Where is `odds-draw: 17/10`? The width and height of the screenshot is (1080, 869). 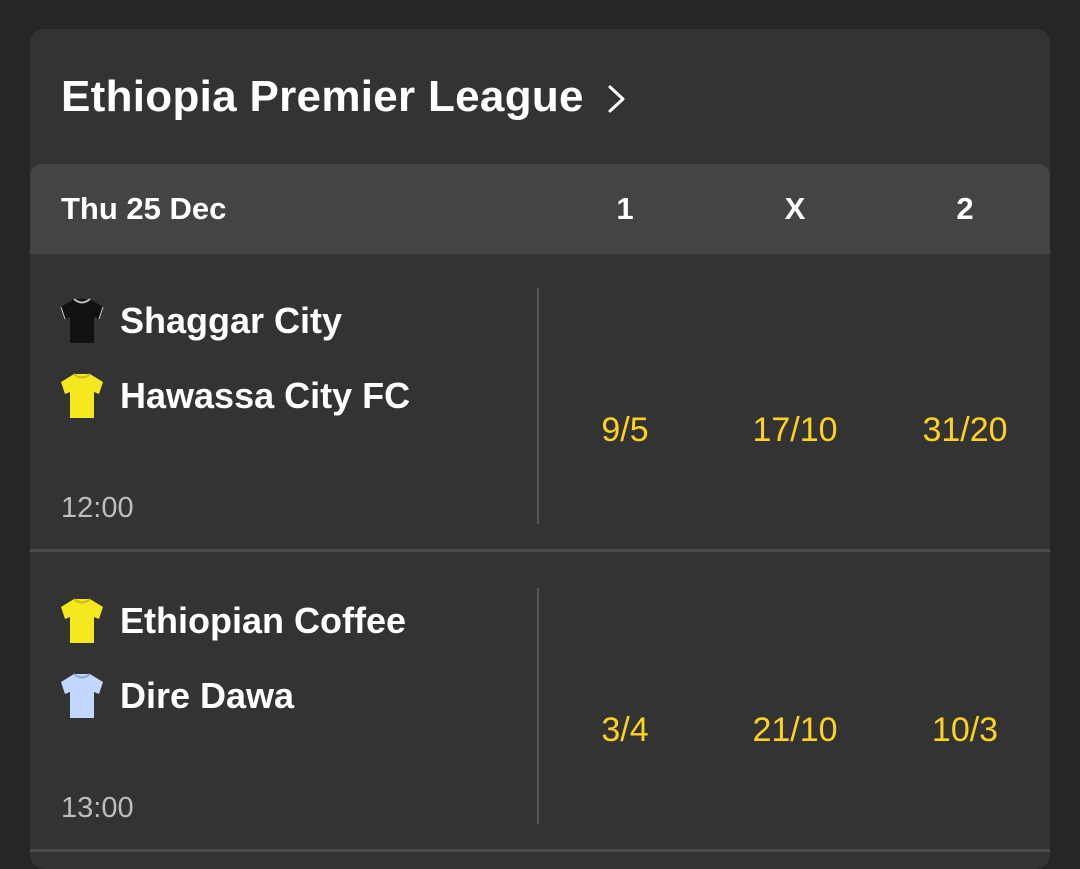 odds-draw: 17/10 is located at coordinates (795, 430).